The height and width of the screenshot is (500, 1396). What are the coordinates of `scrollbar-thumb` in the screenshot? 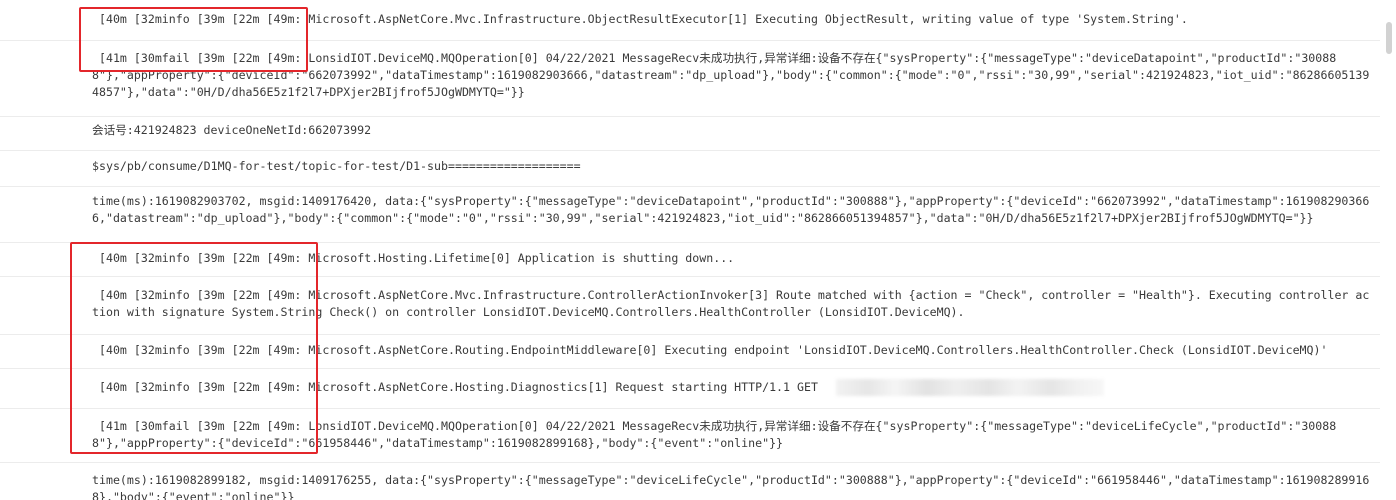 It's located at (1389, 38).